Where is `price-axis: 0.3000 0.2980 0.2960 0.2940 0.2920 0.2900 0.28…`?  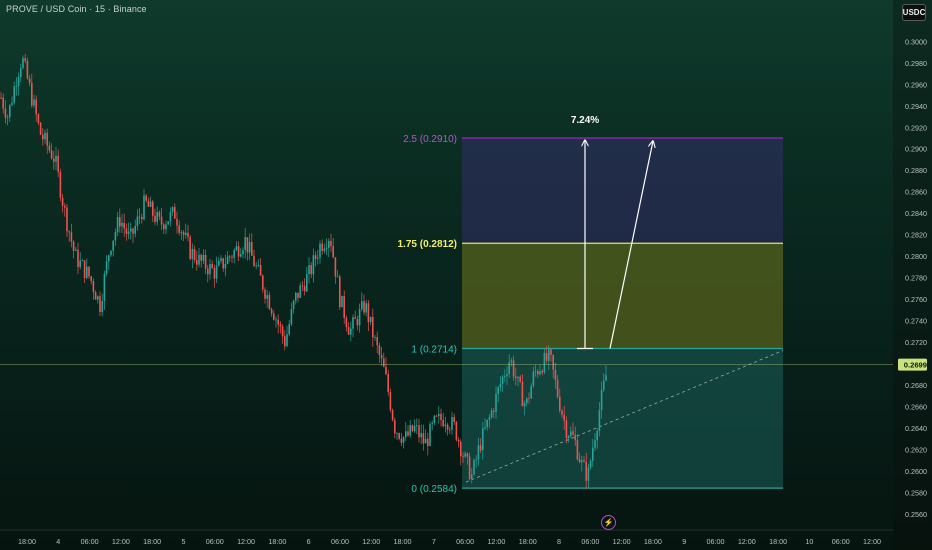
price-axis: 0.3000 0.2980 0.2960 0.2940 0.2920 0.2900 0.28… is located at coordinates (912, 275).